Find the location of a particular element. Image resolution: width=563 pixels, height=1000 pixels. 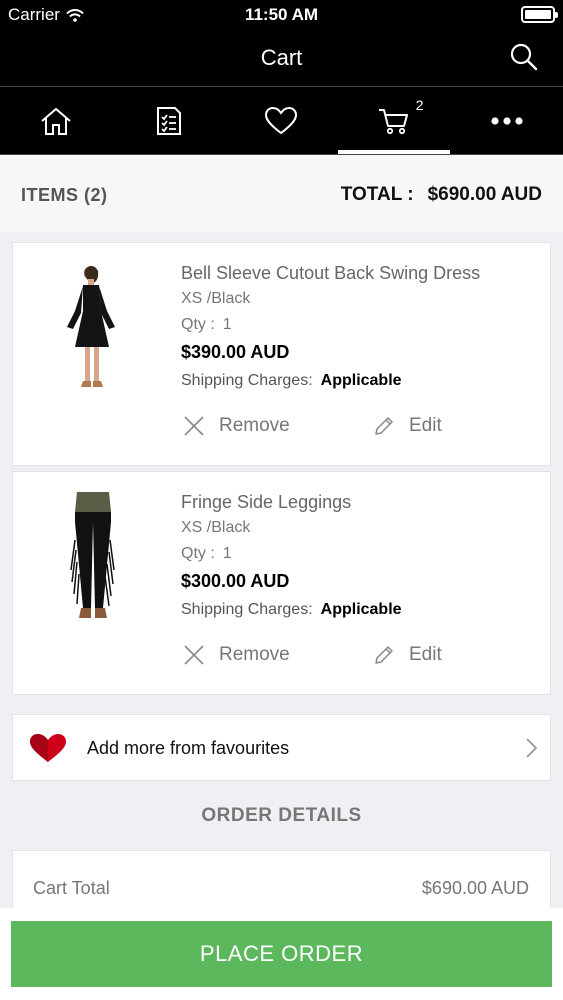

tab-home is located at coordinates (56, 120).